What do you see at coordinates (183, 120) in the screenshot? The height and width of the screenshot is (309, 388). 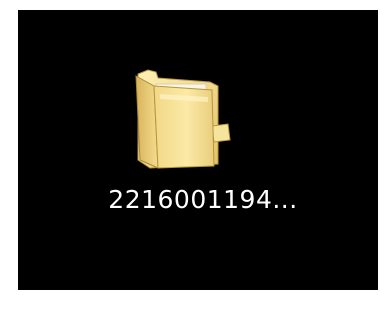 I see `folder-icon` at bounding box center [183, 120].